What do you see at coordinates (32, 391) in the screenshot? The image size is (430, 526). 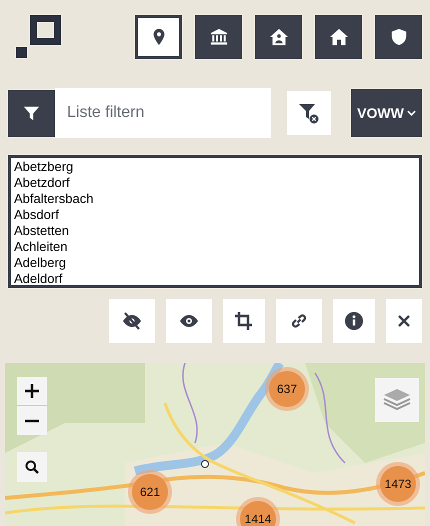 I see `plus-icon` at bounding box center [32, 391].